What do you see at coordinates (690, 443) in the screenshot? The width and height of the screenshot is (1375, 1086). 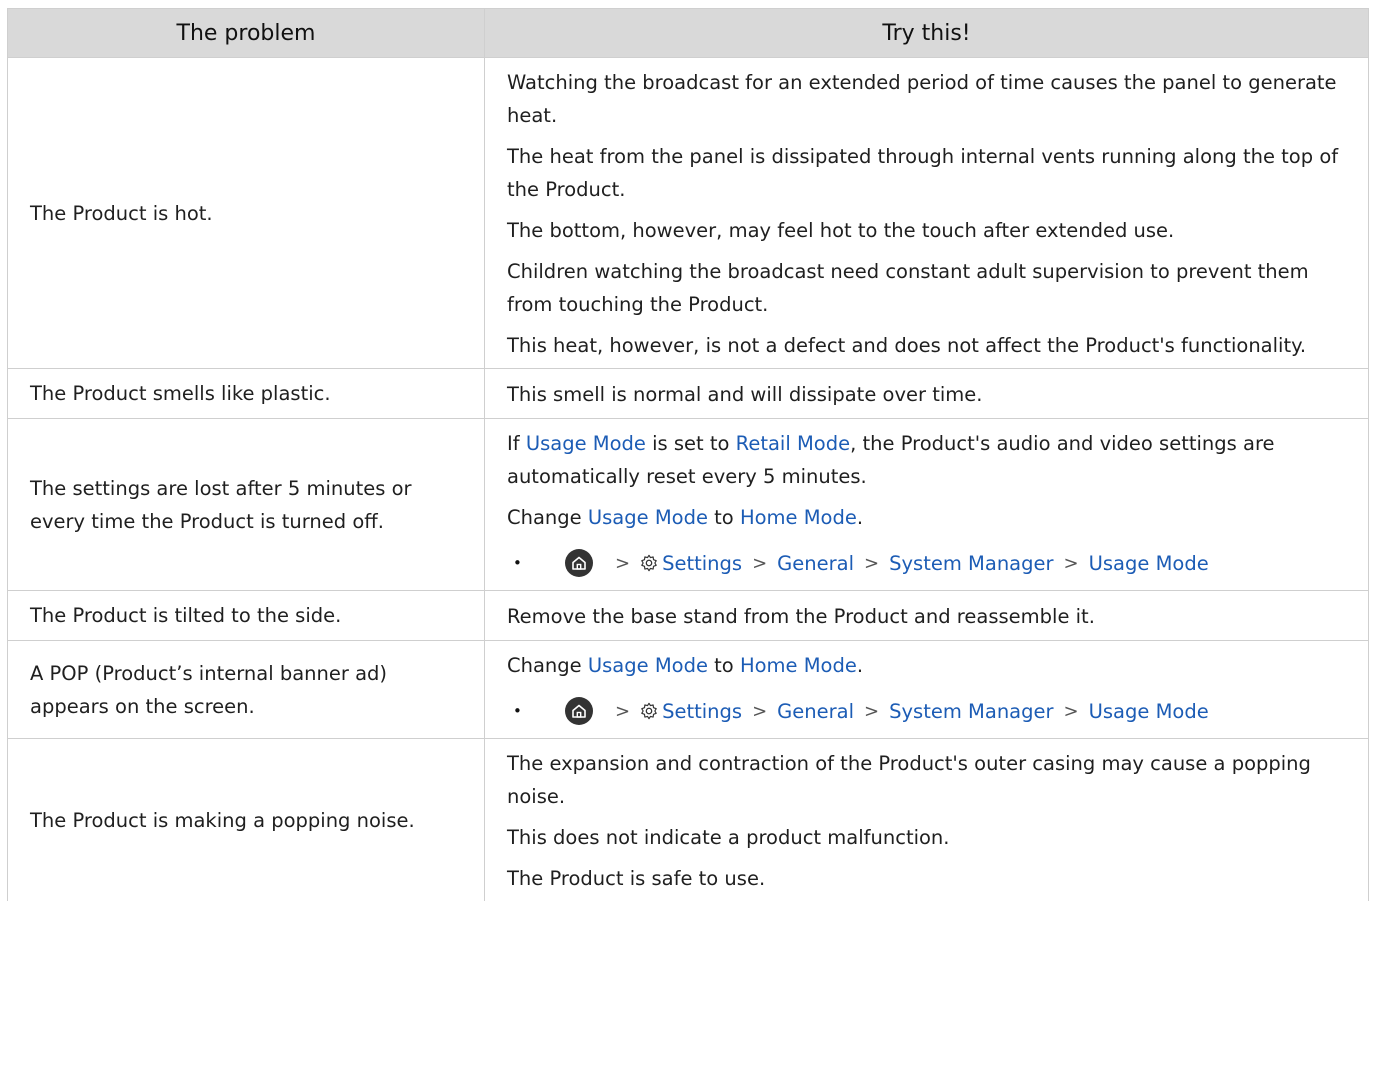 I see `text-segment: is set to` at bounding box center [690, 443].